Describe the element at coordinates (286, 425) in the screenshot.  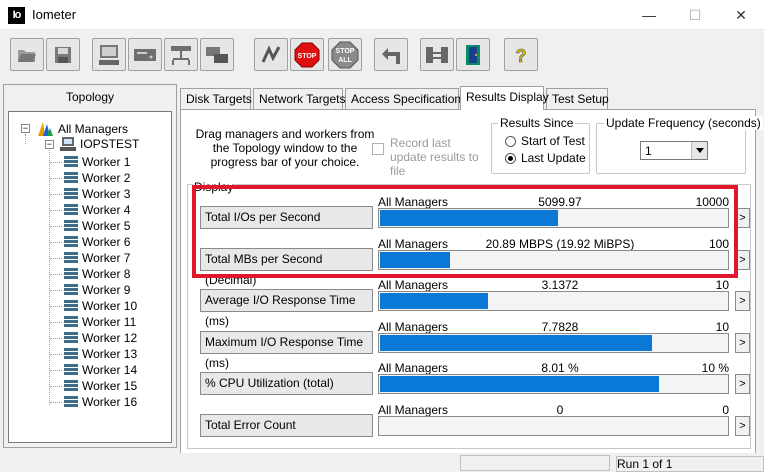
I see `metric-button: Total Error Count` at that location.